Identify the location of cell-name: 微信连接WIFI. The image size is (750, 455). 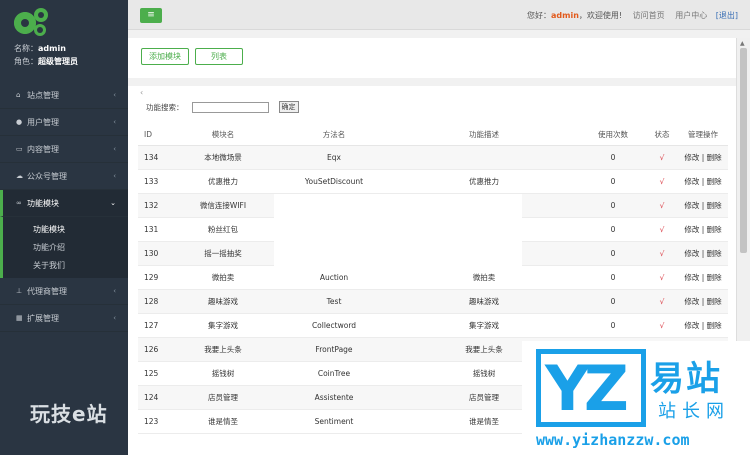
(223, 205).